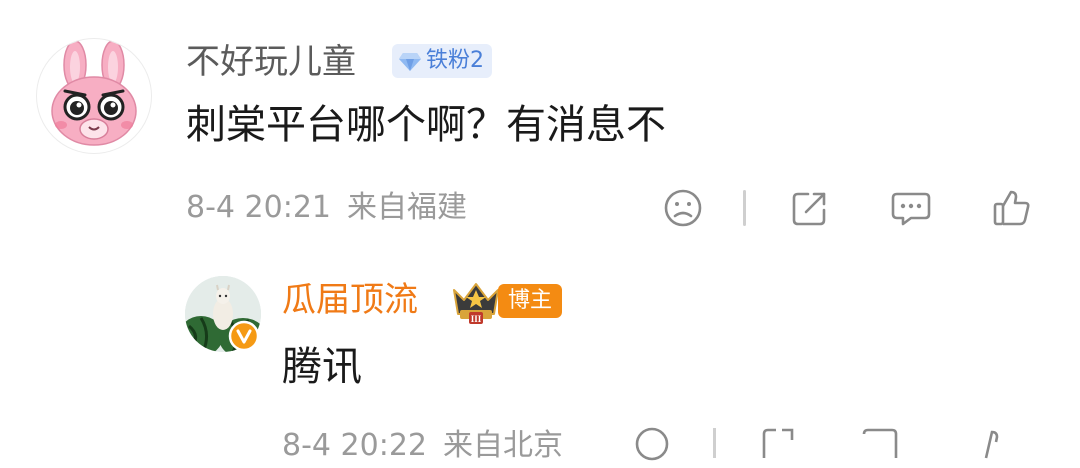  I want to click on comment-username: 不好玩儿童, so click(271, 62).